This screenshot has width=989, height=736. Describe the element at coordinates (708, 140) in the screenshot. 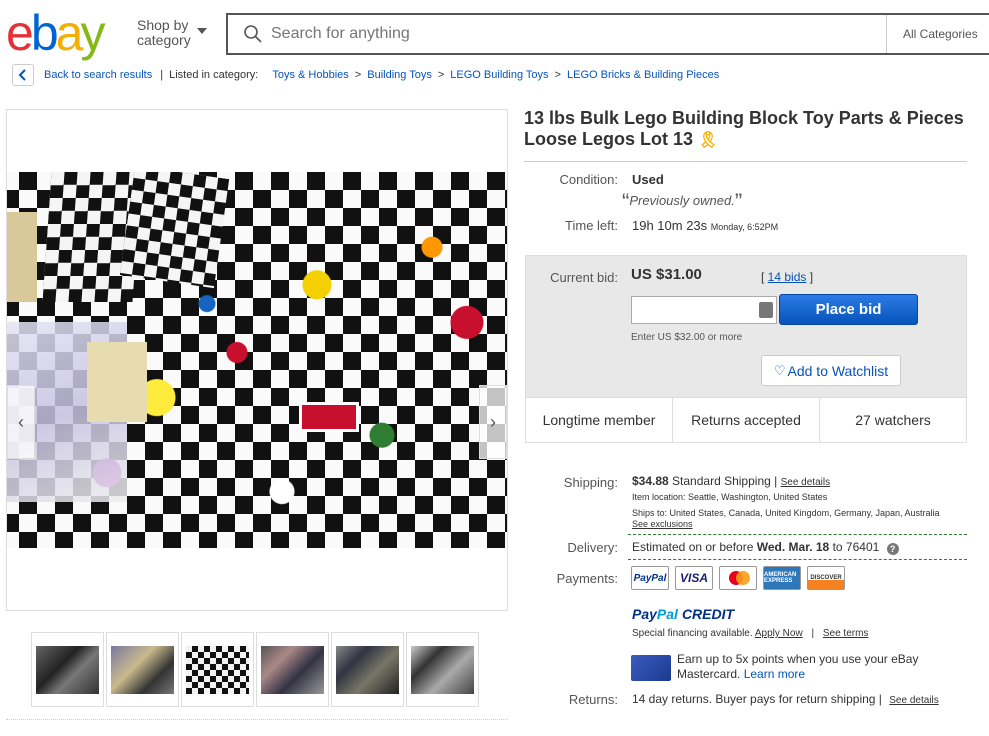

I see `ribbon-icon: 🎗` at that location.